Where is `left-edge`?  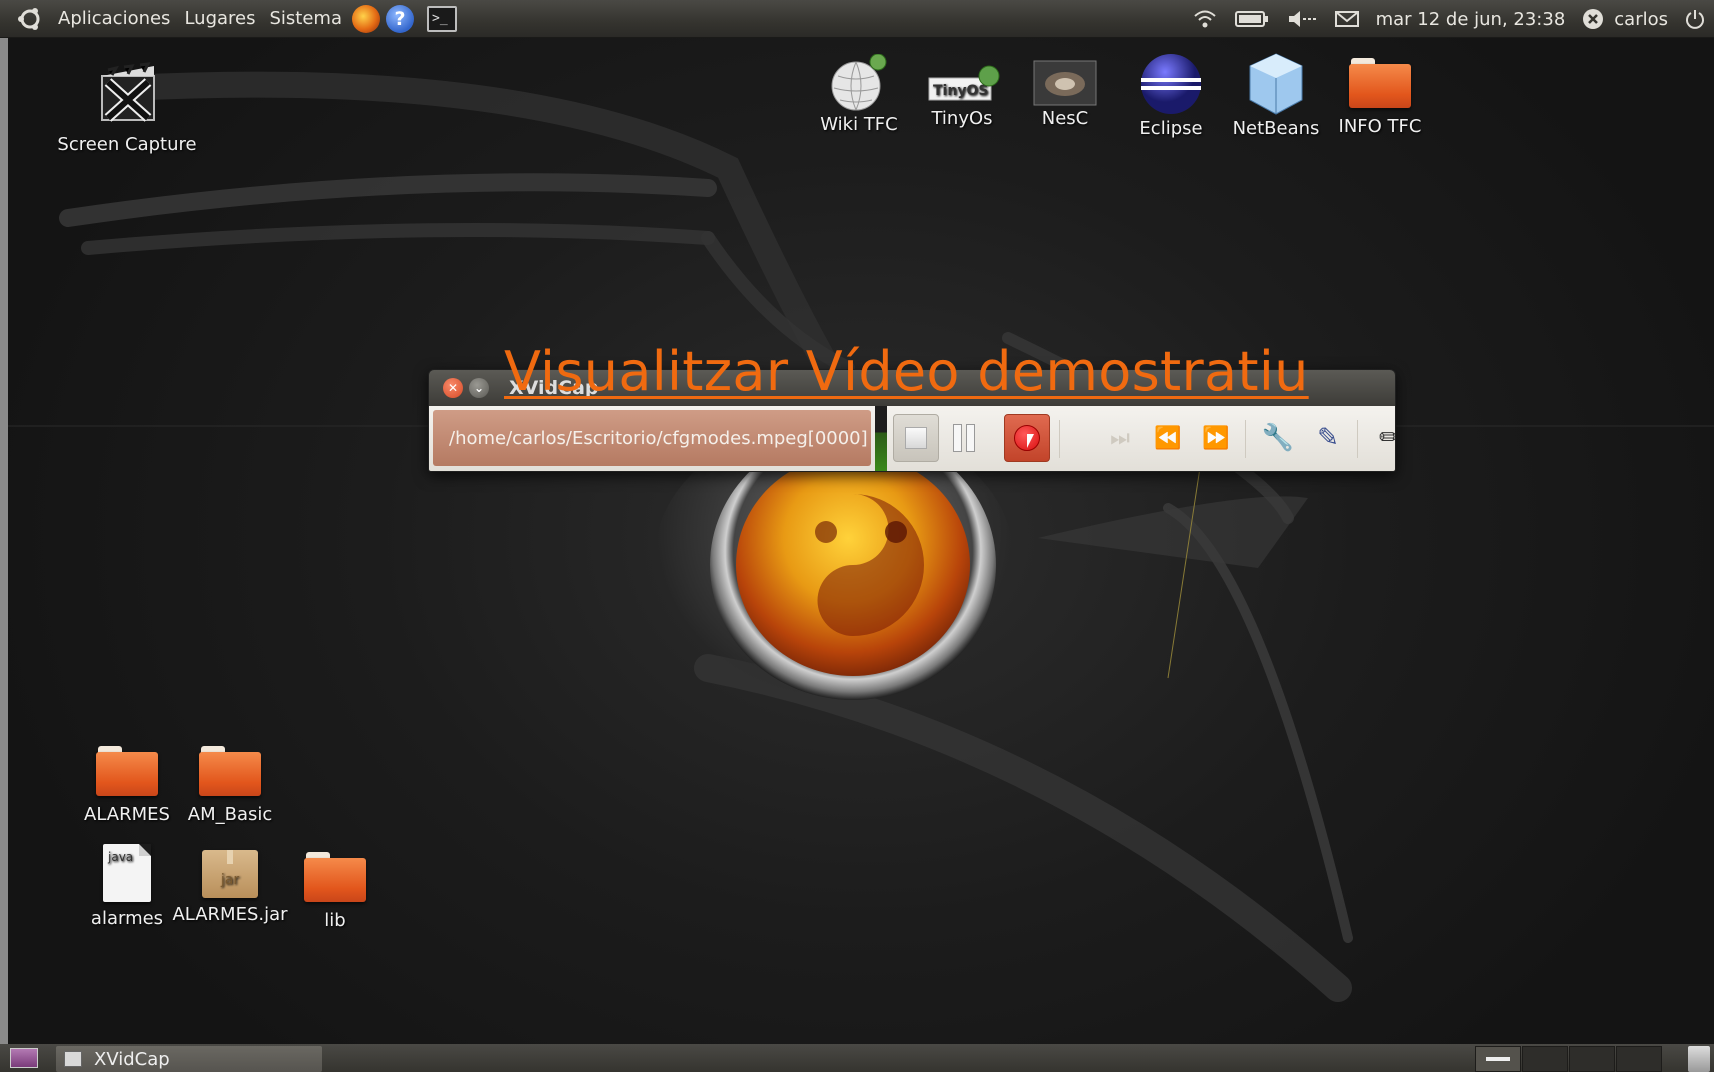
left-edge is located at coordinates (4, 541).